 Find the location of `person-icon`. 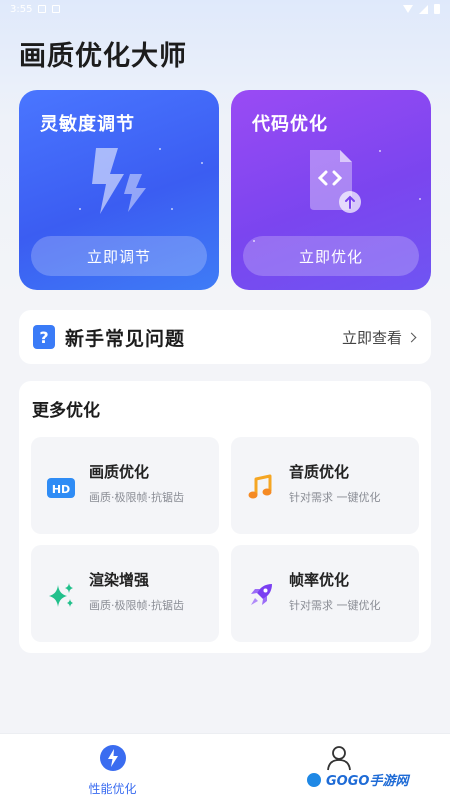

person-icon is located at coordinates (339, 758).